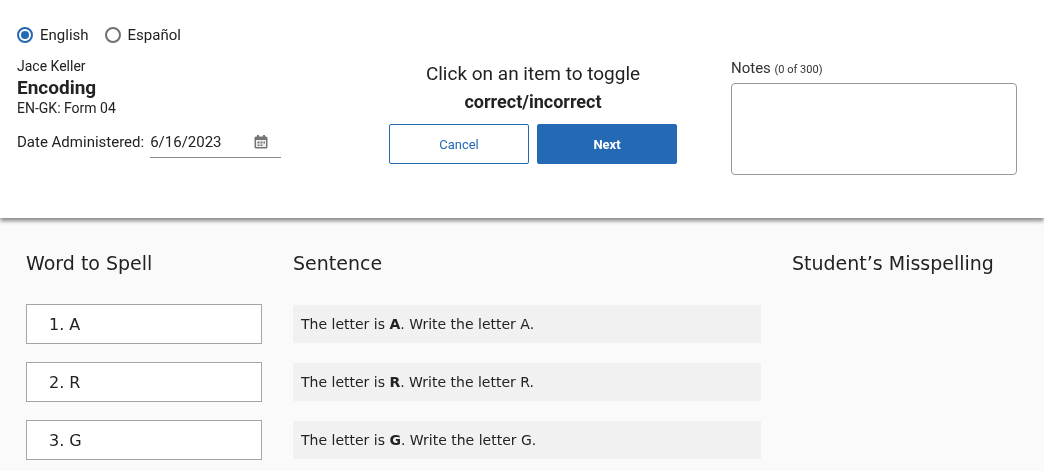 Image resolution: width=1044 pixels, height=471 pixels. Describe the element at coordinates (893, 264) in the screenshot. I see `column-header: Student’s Misspelling` at that location.